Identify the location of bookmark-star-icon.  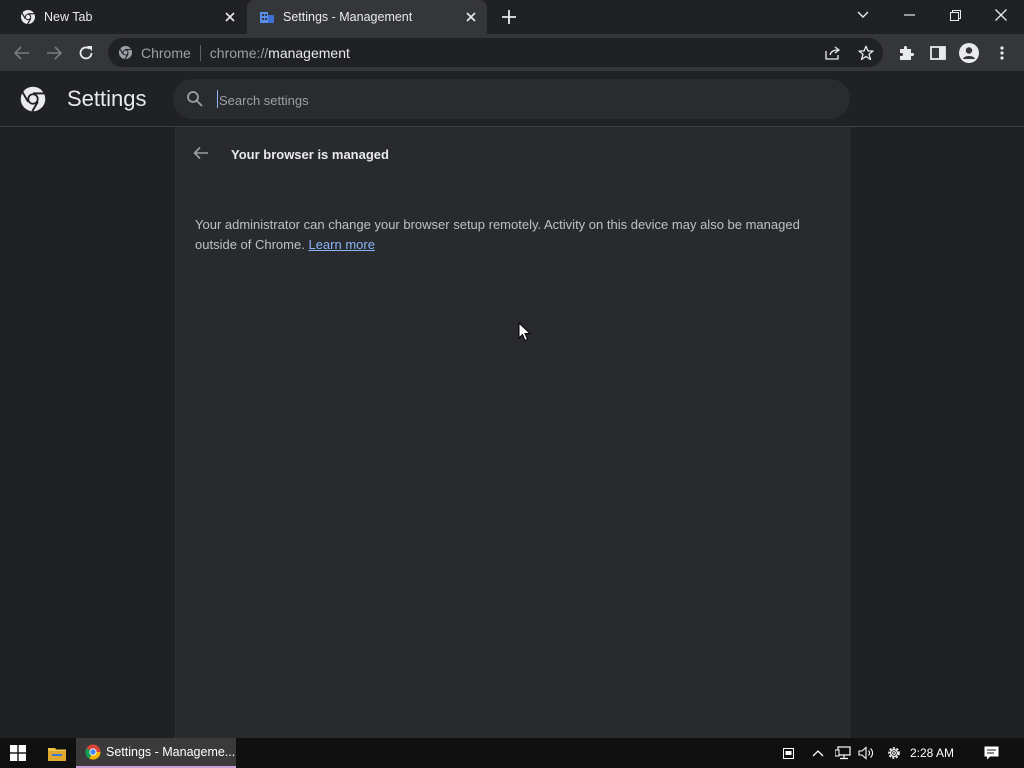
(866, 53).